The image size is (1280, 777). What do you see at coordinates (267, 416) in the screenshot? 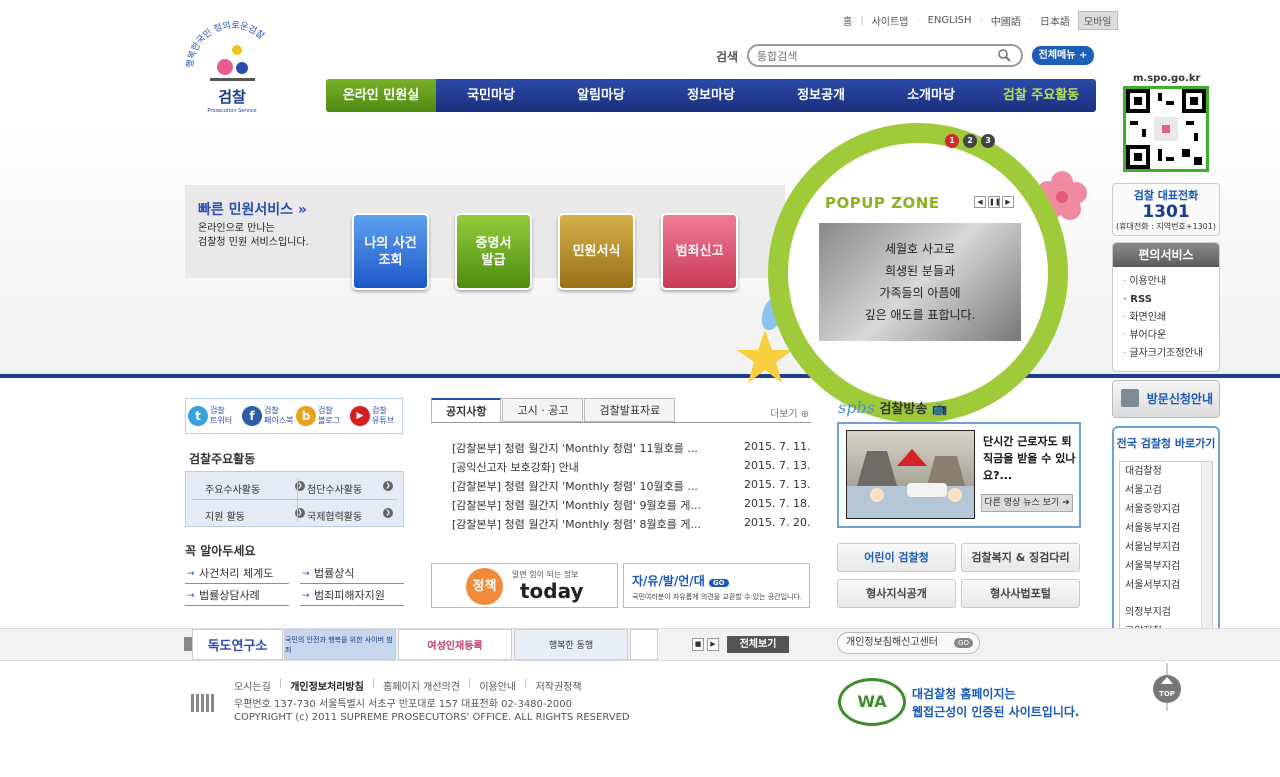
I see `facebook-link: f 검찰 페이스북` at bounding box center [267, 416].